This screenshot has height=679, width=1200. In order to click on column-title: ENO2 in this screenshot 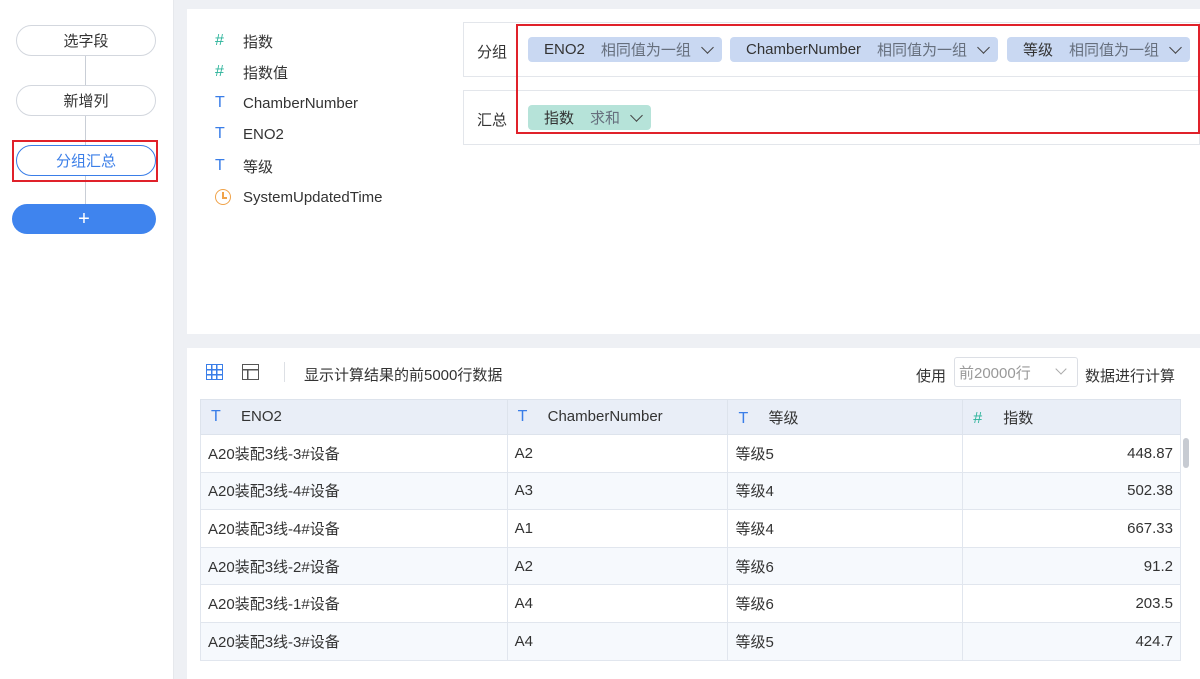, I will do `click(261, 416)`.